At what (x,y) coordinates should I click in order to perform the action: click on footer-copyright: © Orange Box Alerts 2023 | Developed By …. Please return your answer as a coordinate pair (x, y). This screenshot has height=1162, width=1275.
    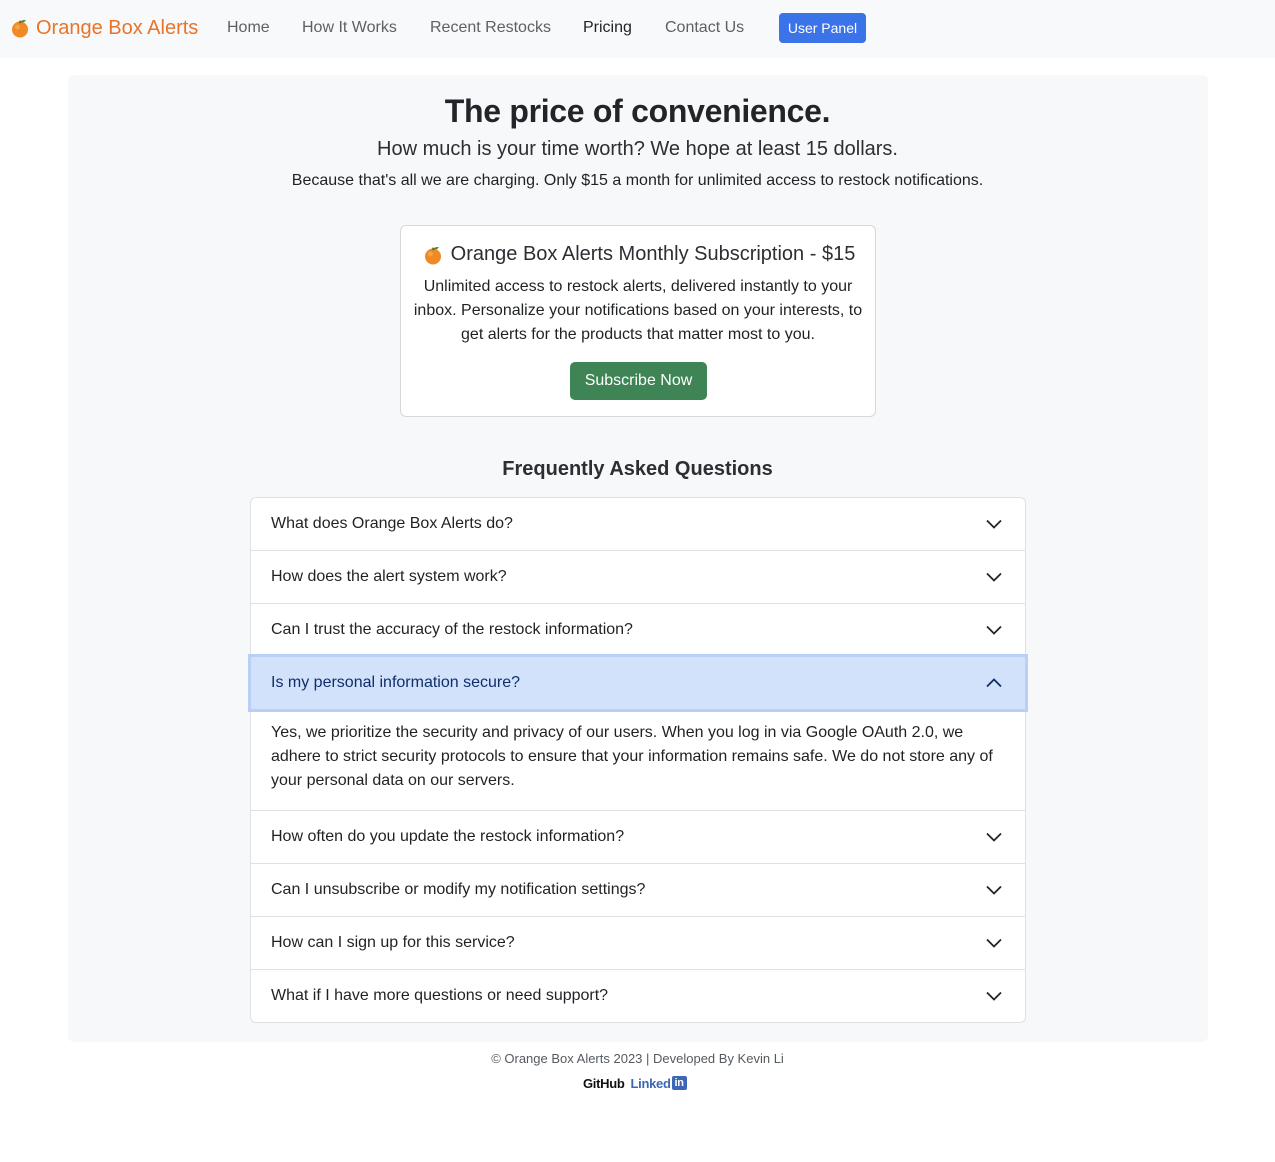
    Looking at the image, I should click on (637, 1058).